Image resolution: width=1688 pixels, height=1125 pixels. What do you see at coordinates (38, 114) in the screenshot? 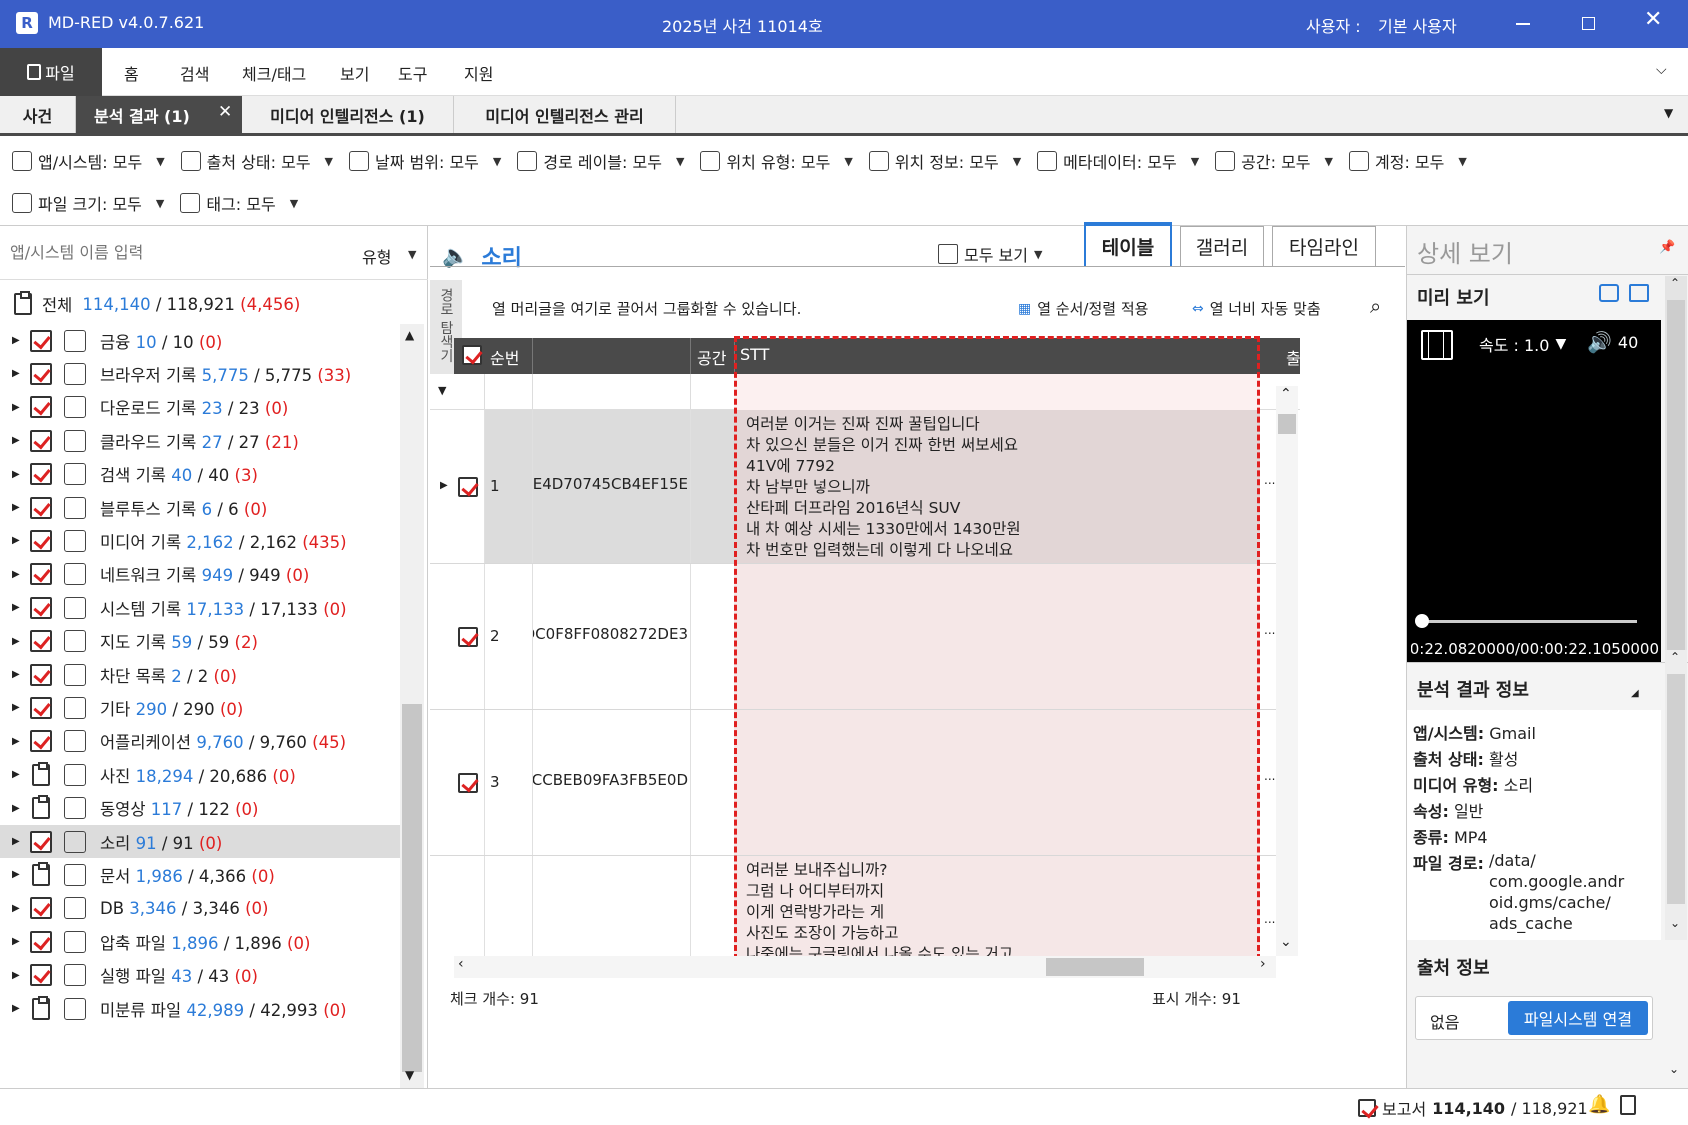
I see `tab-case: 사건` at bounding box center [38, 114].